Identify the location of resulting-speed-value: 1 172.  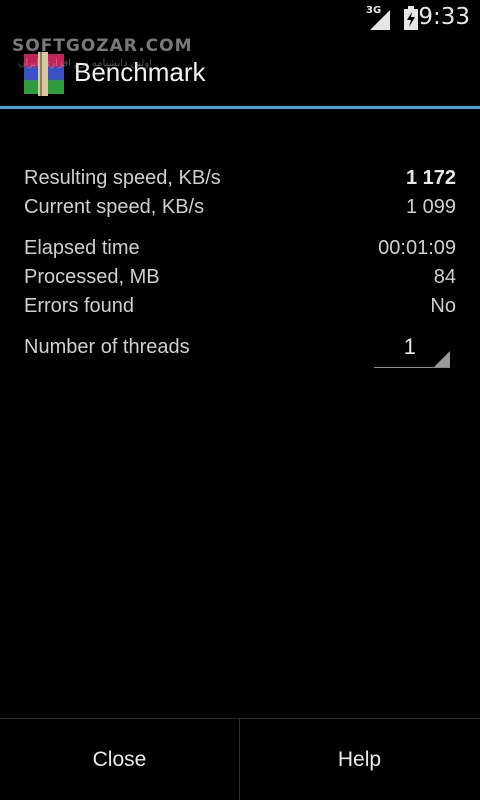
(430, 178).